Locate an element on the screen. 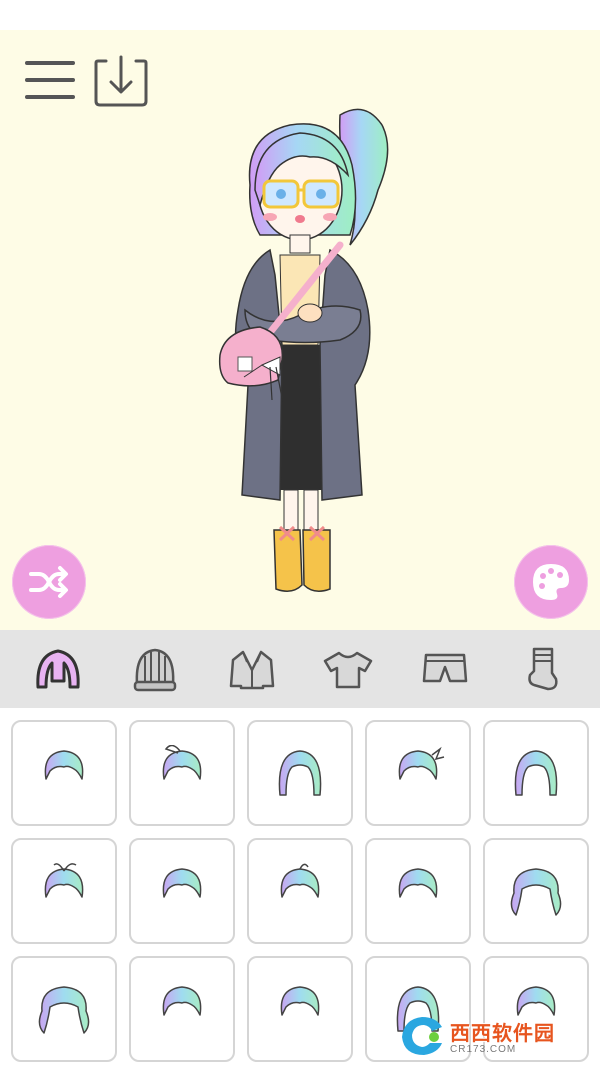  watermark: 西西软件园 CR173.COM is located at coordinates (491, 1036).